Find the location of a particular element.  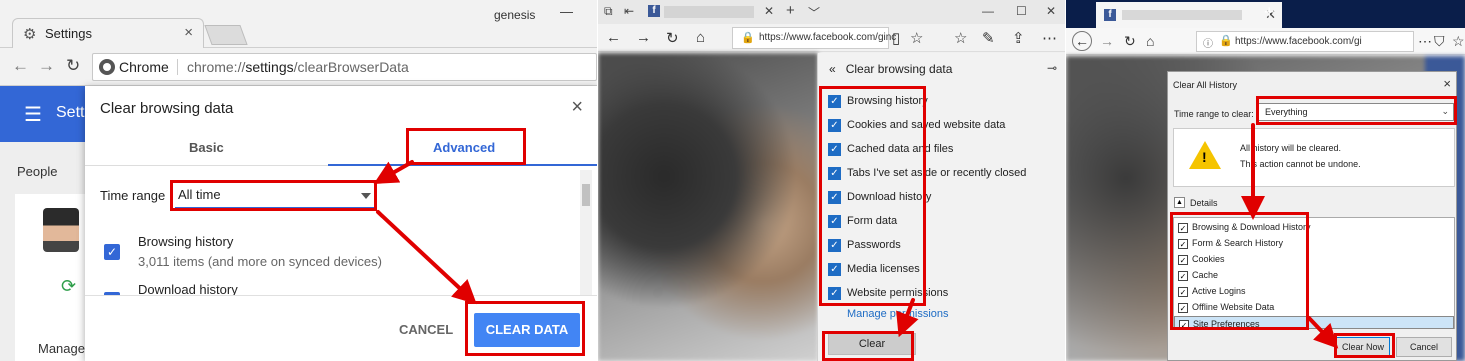

cancel-button: Cancel is located at coordinates (1424, 347).